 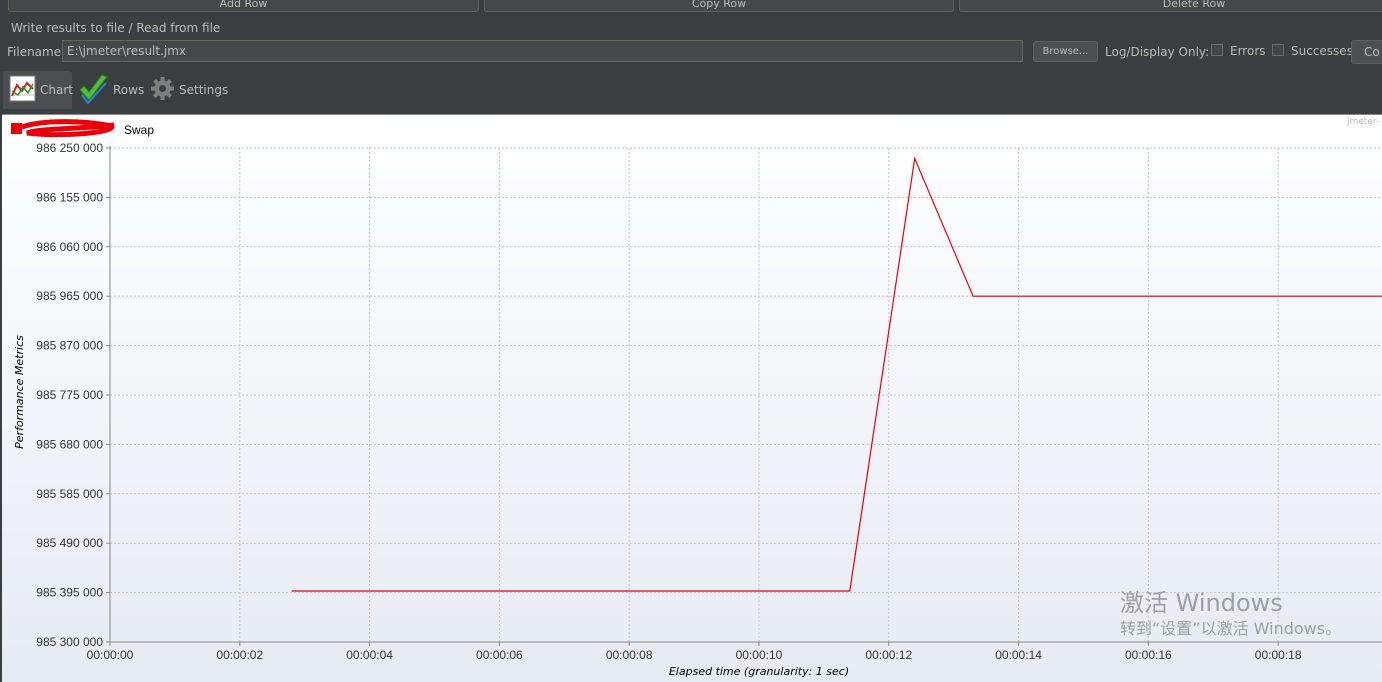 What do you see at coordinates (19, 392) in the screenshot?
I see `y-axis-label: Performance Metrics` at bounding box center [19, 392].